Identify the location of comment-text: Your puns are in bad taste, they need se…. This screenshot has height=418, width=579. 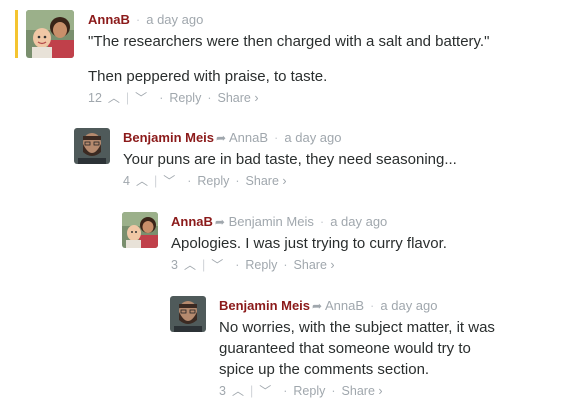
(348, 159).